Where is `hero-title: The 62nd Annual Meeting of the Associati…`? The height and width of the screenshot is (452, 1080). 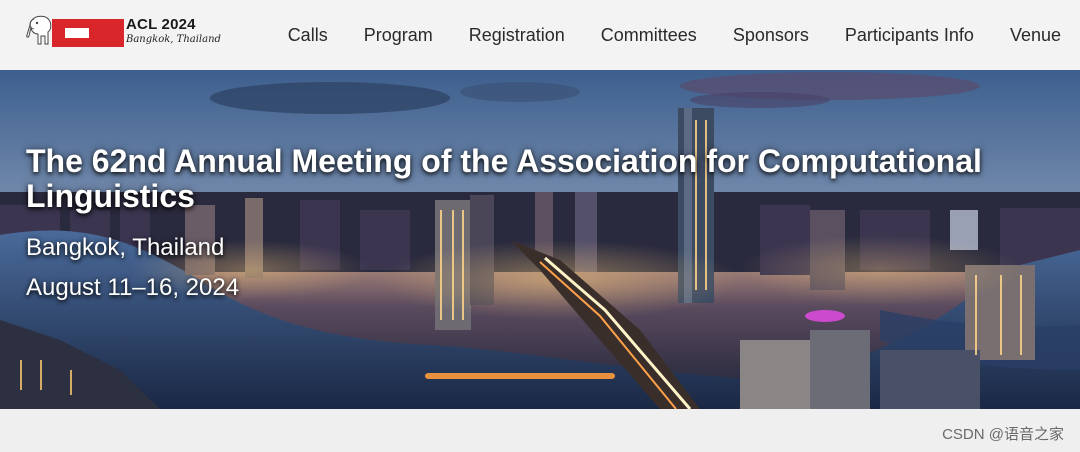
hero-title: The 62nd Annual Meeting of the Associati… is located at coordinates (504, 178).